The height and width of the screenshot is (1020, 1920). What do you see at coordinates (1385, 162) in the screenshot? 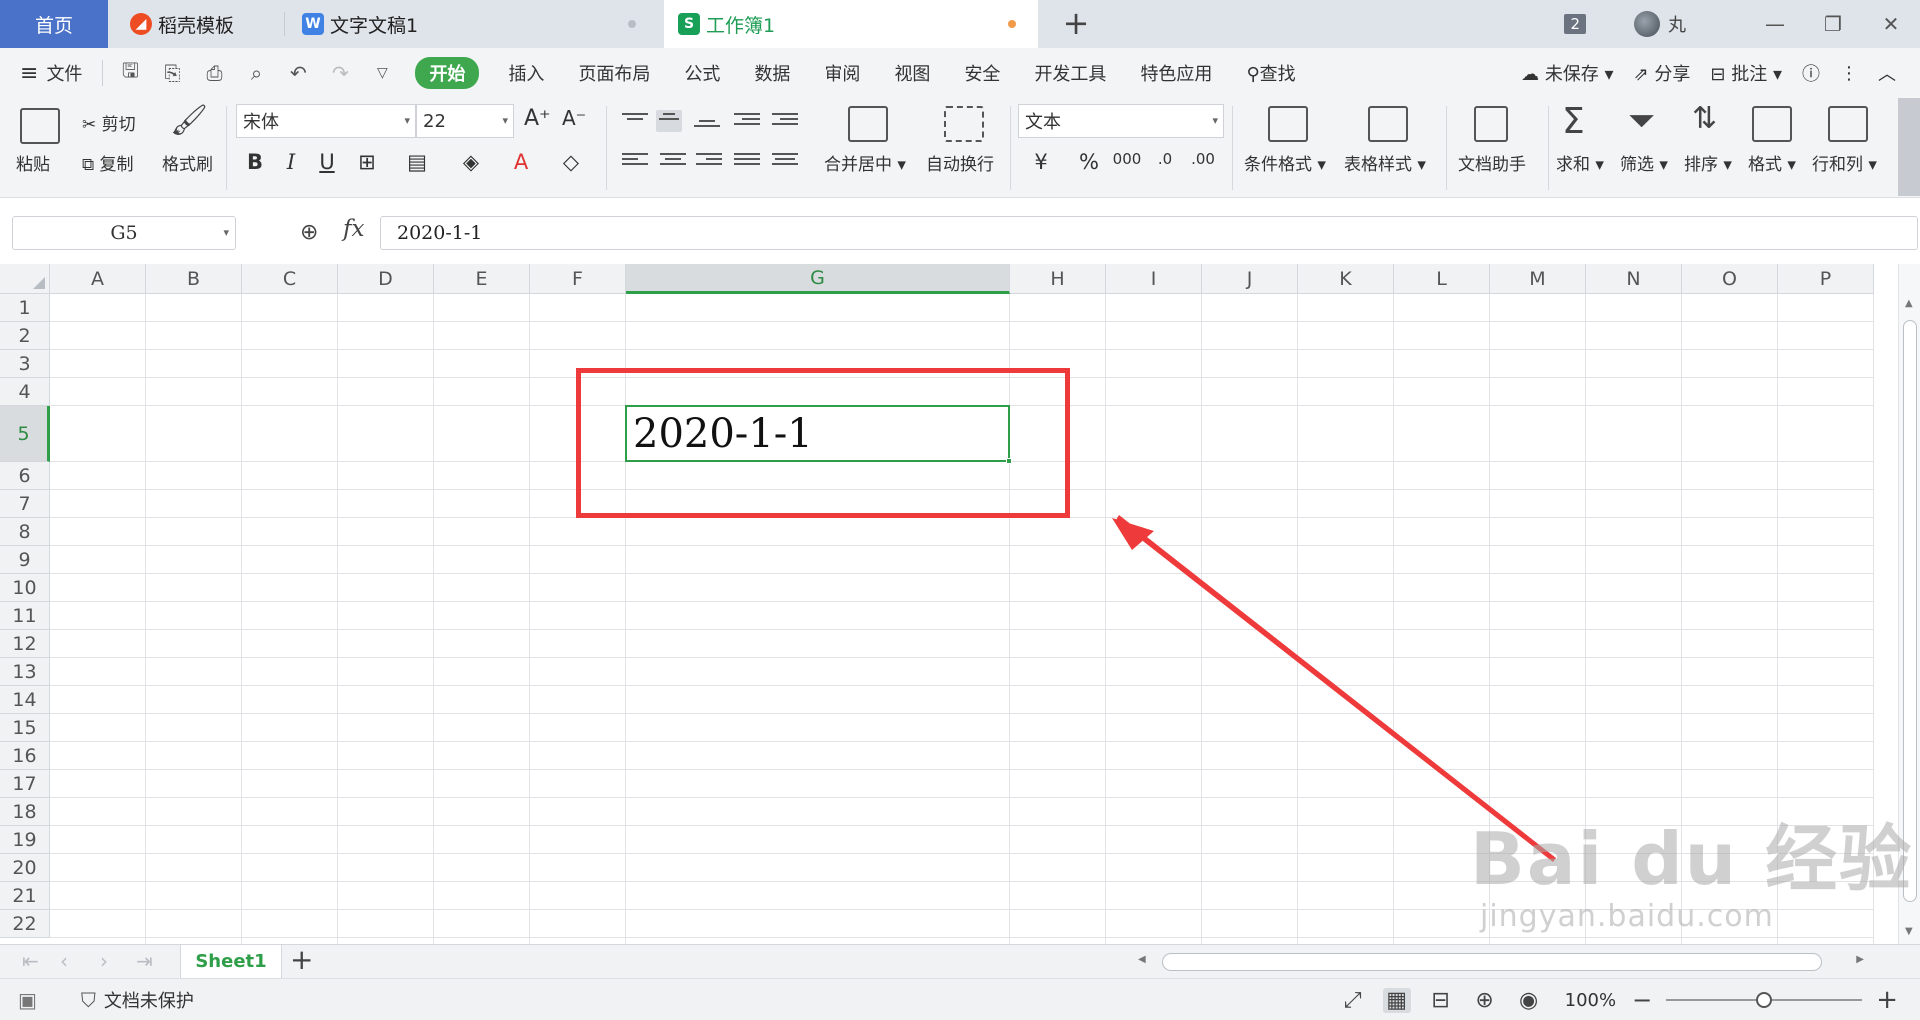
I see `table-style-button: 表格样式 ▾` at bounding box center [1385, 162].